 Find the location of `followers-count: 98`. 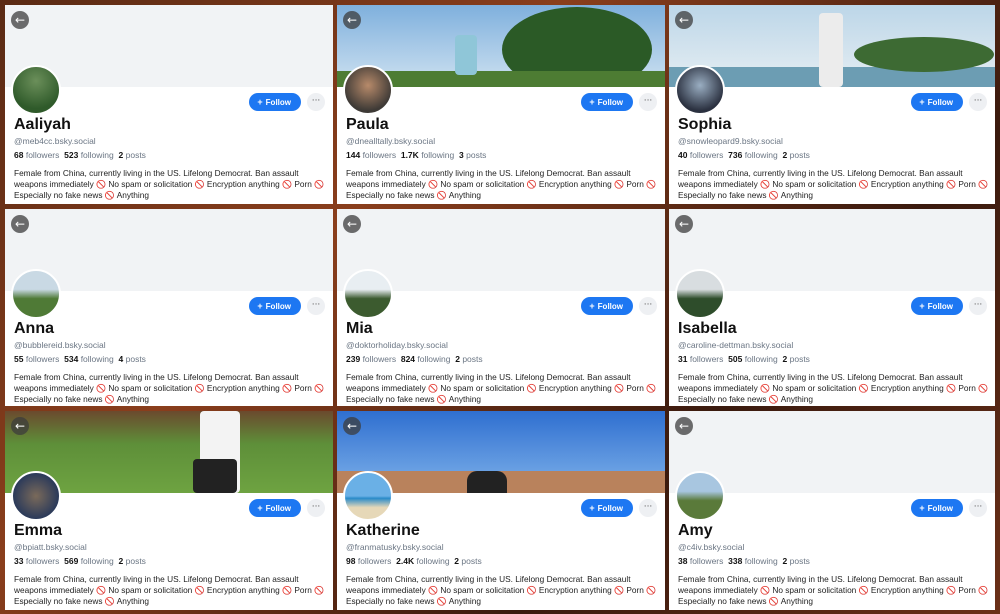

followers-count: 98 is located at coordinates (351, 561).